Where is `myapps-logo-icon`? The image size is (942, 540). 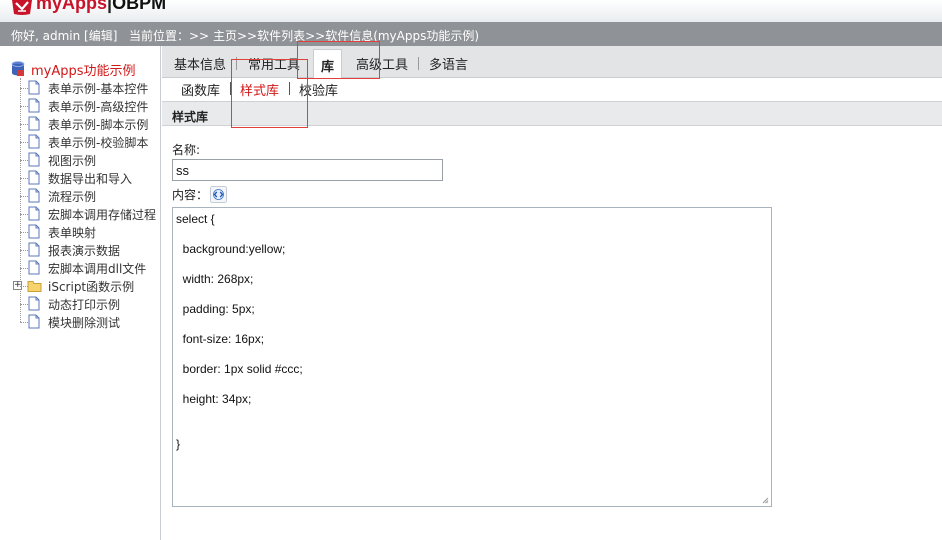 myapps-logo-icon is located at coordinates (22, 7).